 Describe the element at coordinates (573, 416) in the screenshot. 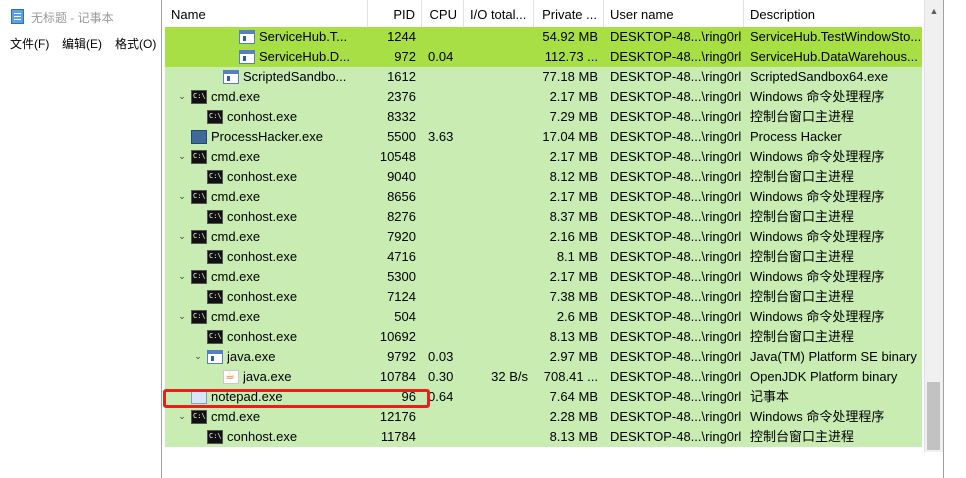

I see `process-private-bytes: 2.28 MB` at that location.